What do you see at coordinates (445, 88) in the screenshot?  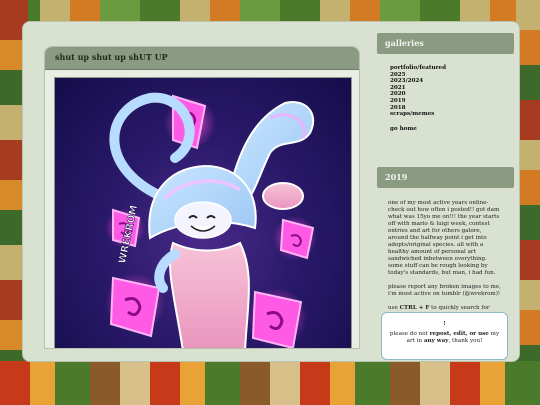 I see `gallery-link-2021: 2021` at bounding box center [445, 88].